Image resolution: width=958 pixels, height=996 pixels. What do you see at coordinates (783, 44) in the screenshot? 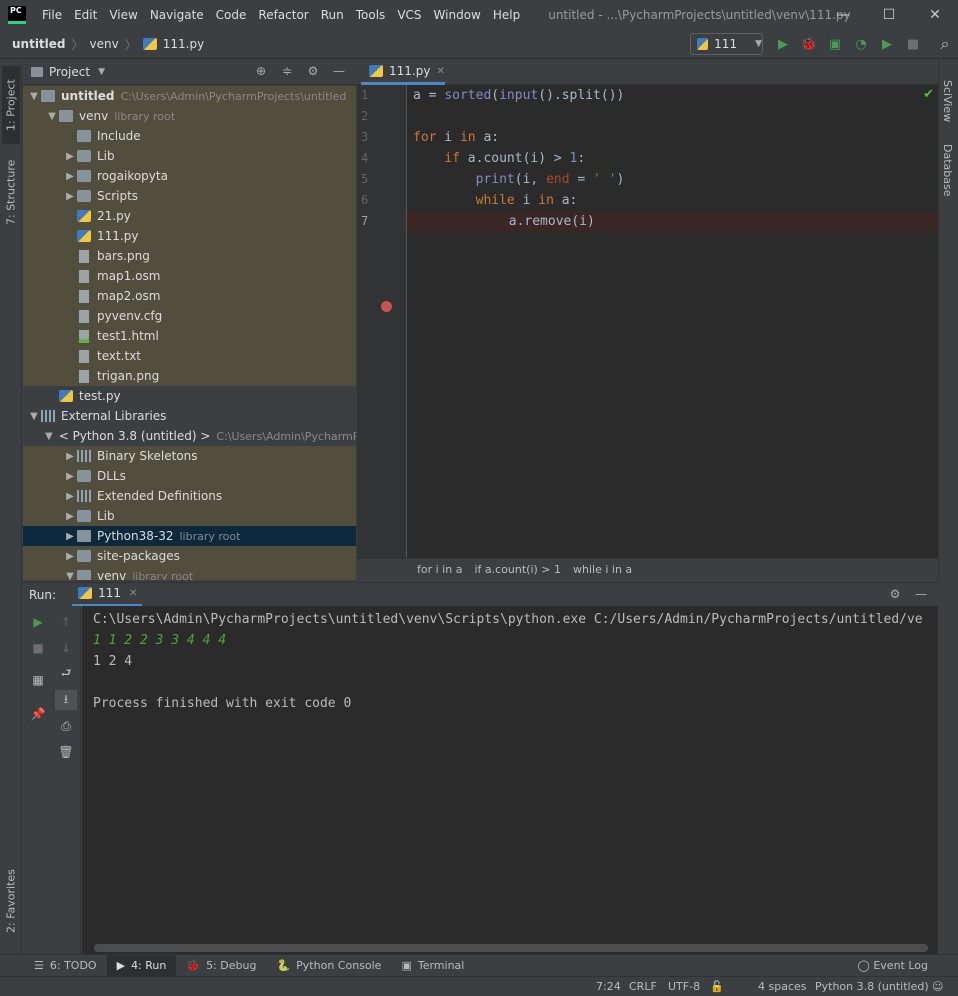
I see `run-icon: ▶` at bounding box center [783, 44].